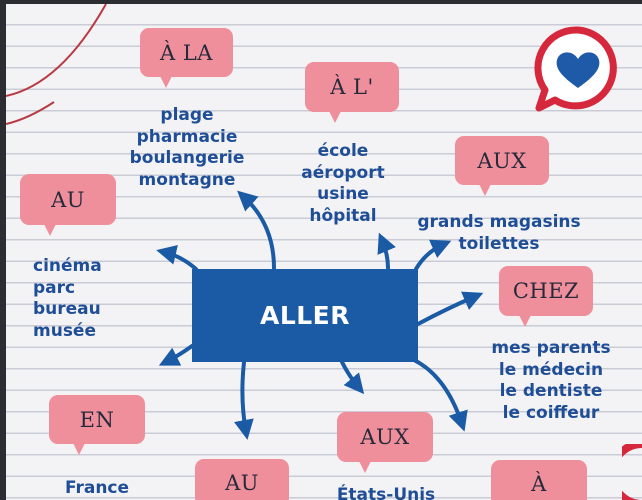  I want to click on list-item: musée, so click(64, 330).